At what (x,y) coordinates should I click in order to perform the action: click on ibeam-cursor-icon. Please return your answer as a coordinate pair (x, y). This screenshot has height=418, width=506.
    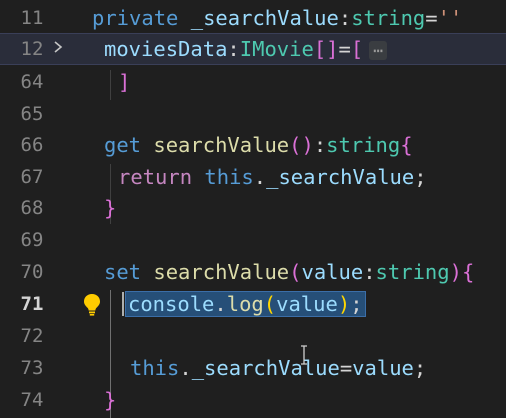
    Looking at the image, I should click on (304, 355).